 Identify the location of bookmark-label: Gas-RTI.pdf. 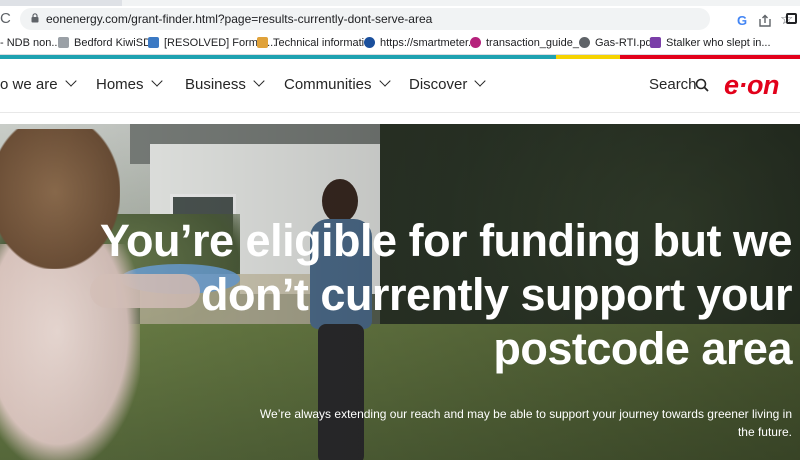
(625, 43).